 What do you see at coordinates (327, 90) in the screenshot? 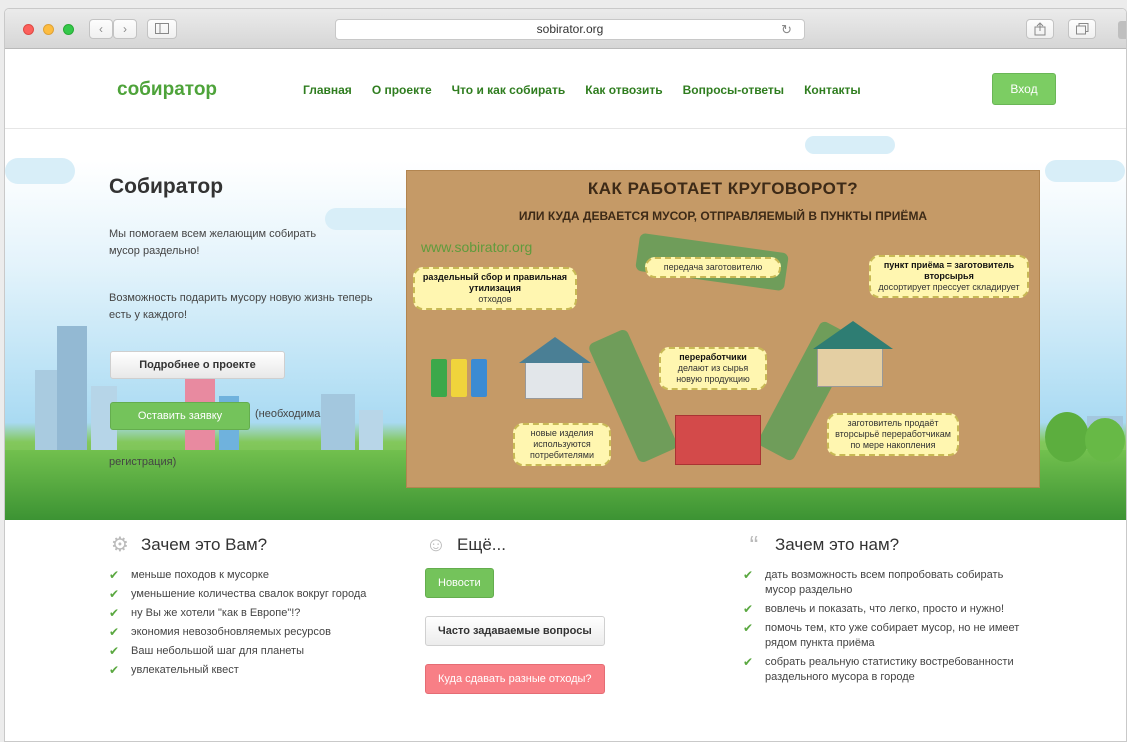
I see `menu-item-home: Главная` at bounding box center [327, 90].